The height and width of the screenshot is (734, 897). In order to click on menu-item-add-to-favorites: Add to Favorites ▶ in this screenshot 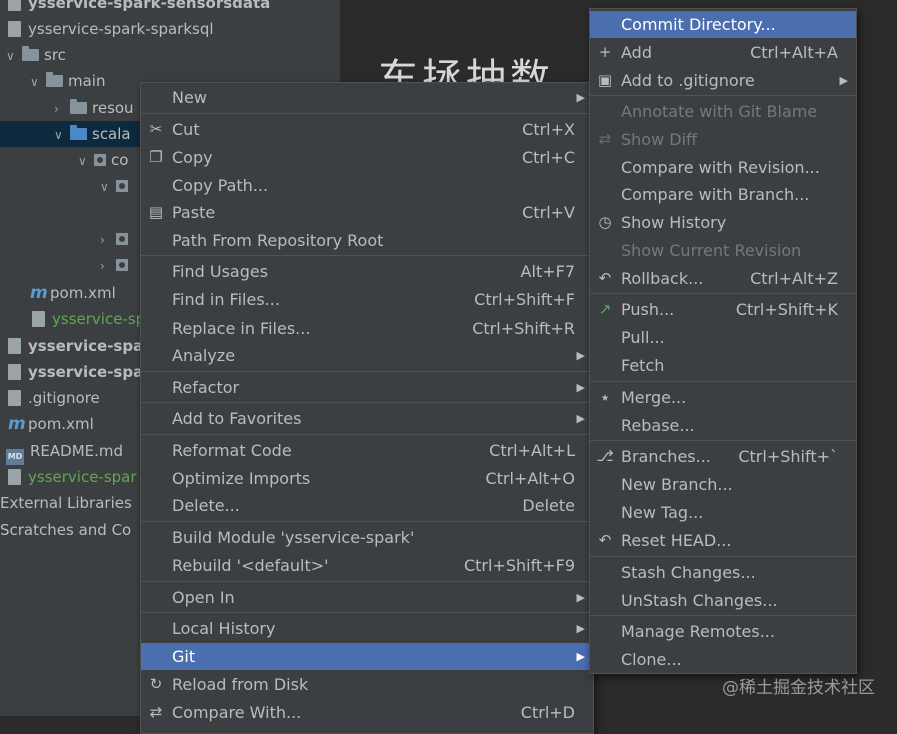, I will do `click(367, 418)`.